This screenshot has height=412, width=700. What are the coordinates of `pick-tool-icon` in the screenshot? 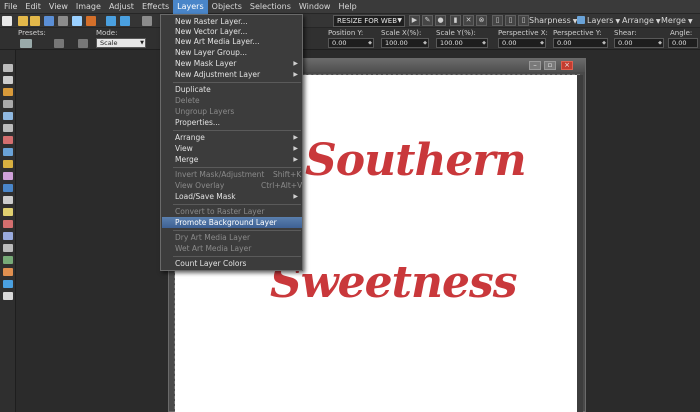 It's located at (8, 92).